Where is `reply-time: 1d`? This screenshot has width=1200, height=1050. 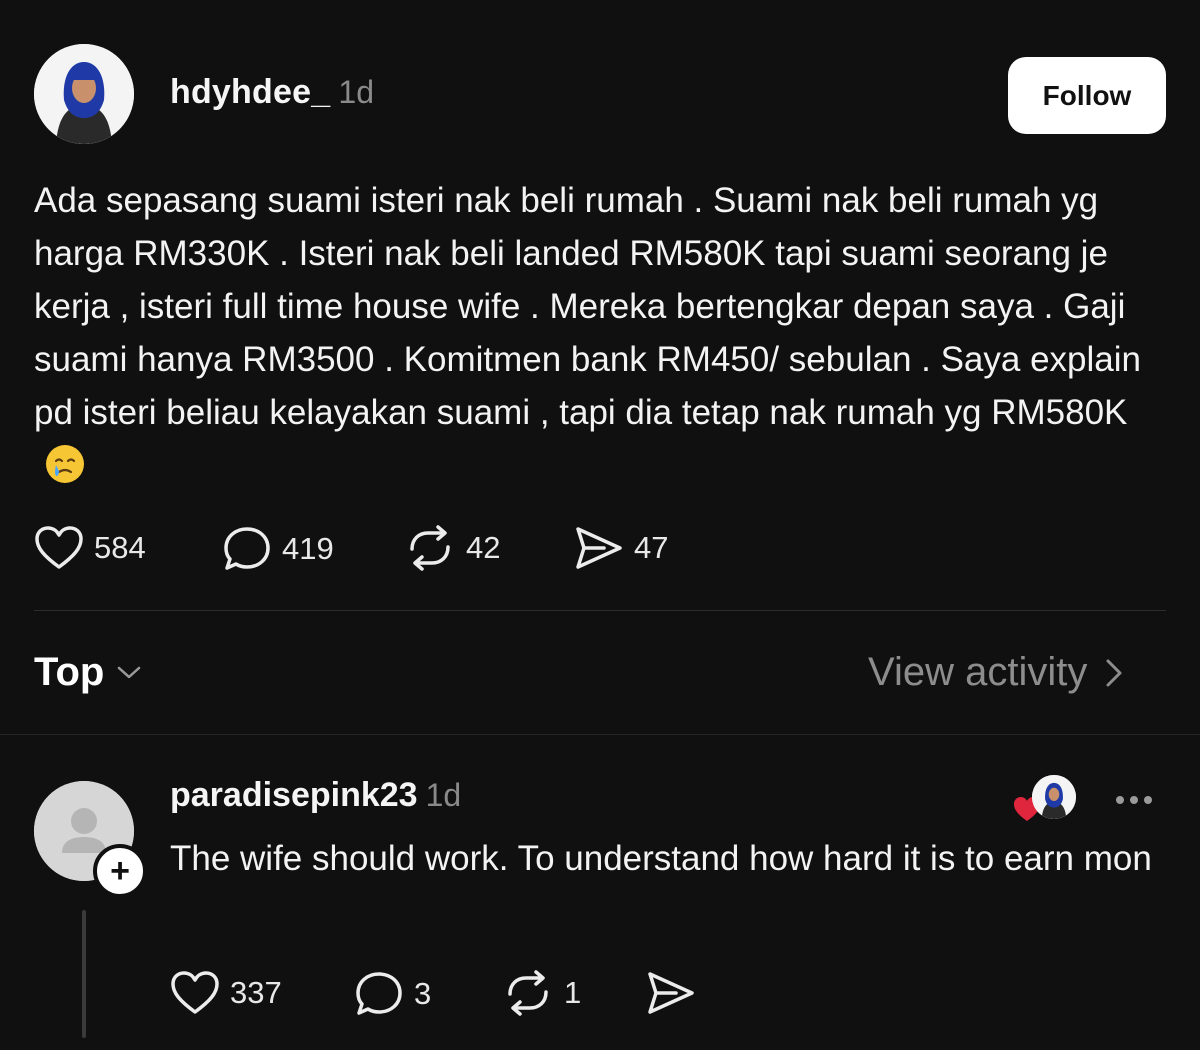
reply-time: 1d is located at coordinates (443, 795).